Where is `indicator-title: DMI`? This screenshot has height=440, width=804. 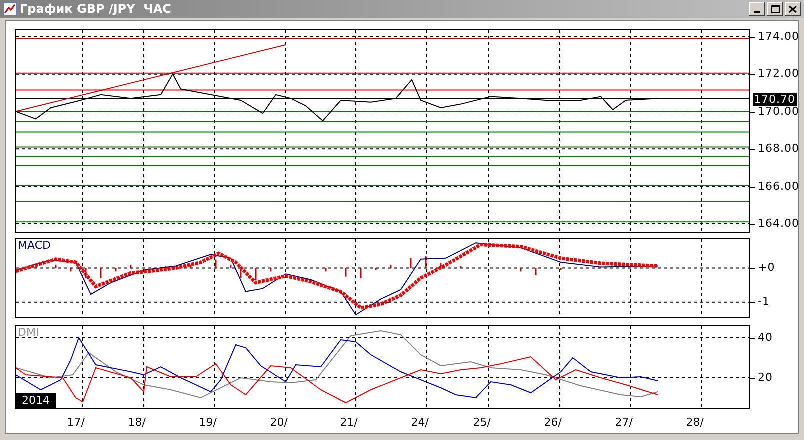
indicator-title: DMI is located at coordinates (29, 332).